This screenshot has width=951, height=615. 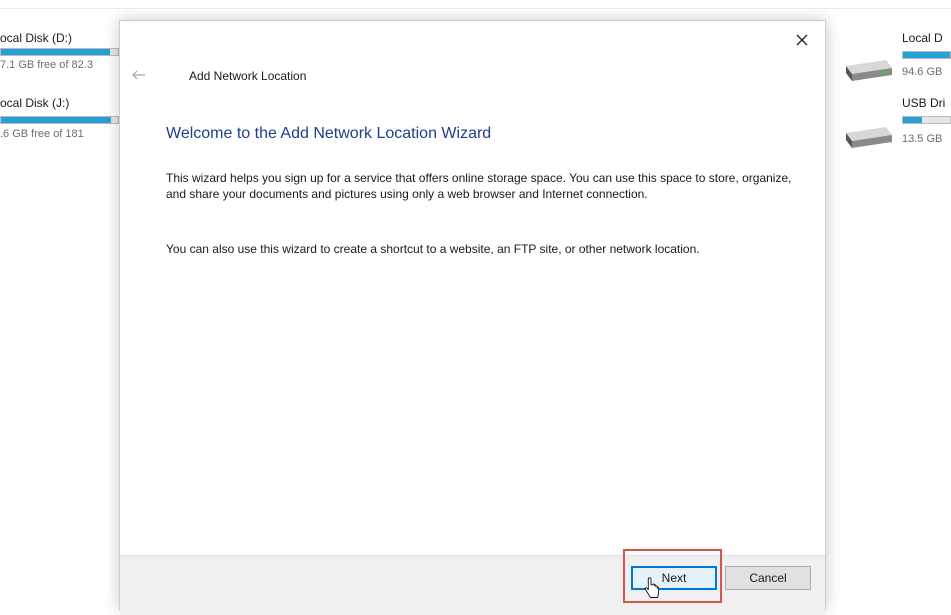 I want to click on cancel-button: Cancel, so click(x=768, y=578).